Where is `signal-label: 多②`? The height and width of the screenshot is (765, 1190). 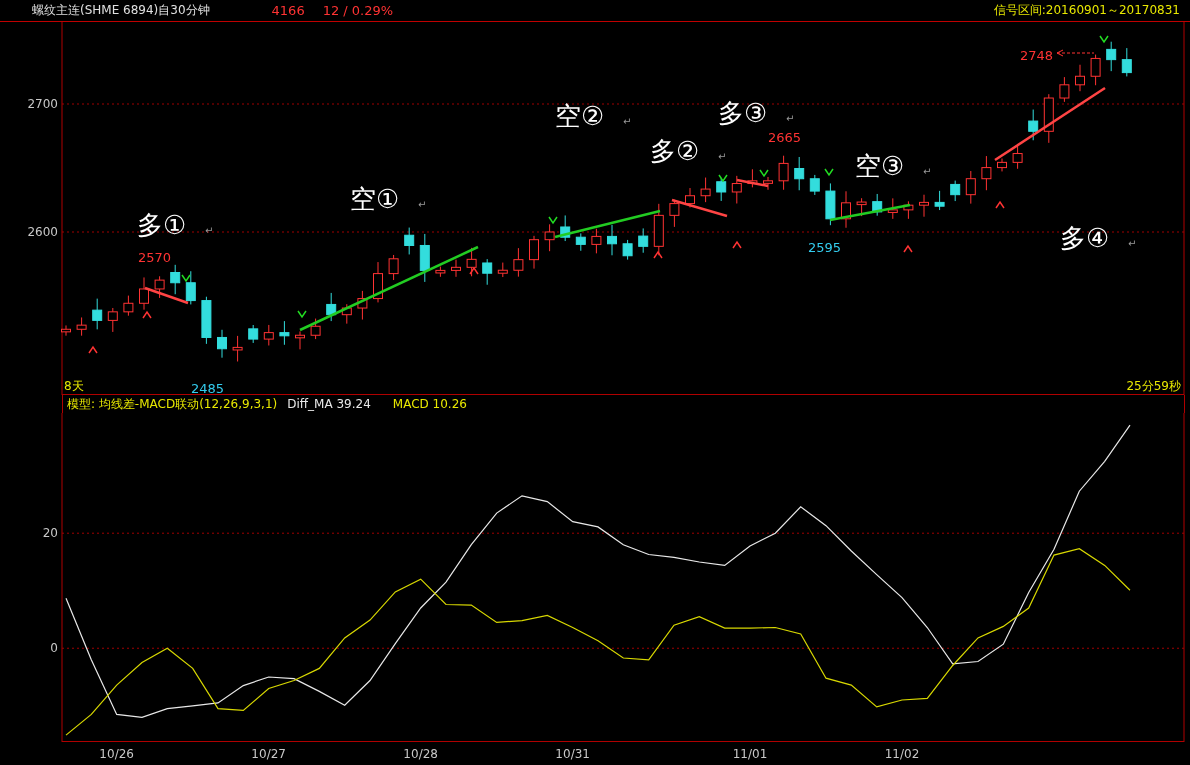
signal-label: 多② is located at coordinates (675, 151).